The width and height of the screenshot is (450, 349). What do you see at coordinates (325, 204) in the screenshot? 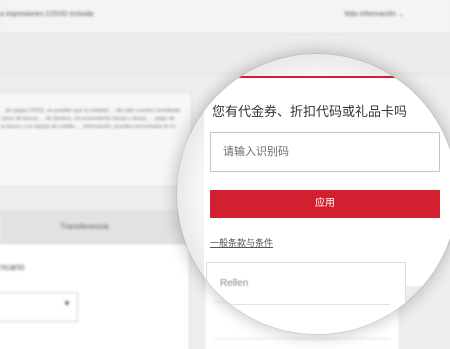
I see `apply-button: 应用` at bounding box center [325, 204].